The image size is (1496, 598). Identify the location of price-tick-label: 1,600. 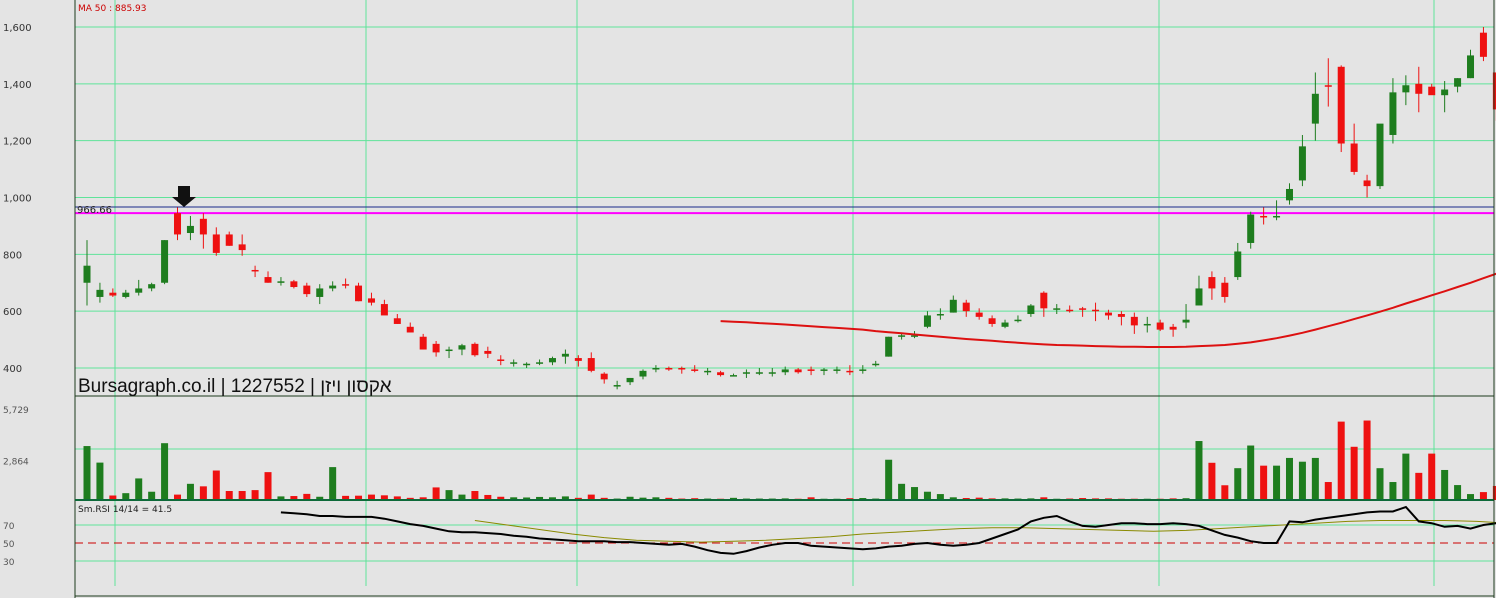
(17, 28).